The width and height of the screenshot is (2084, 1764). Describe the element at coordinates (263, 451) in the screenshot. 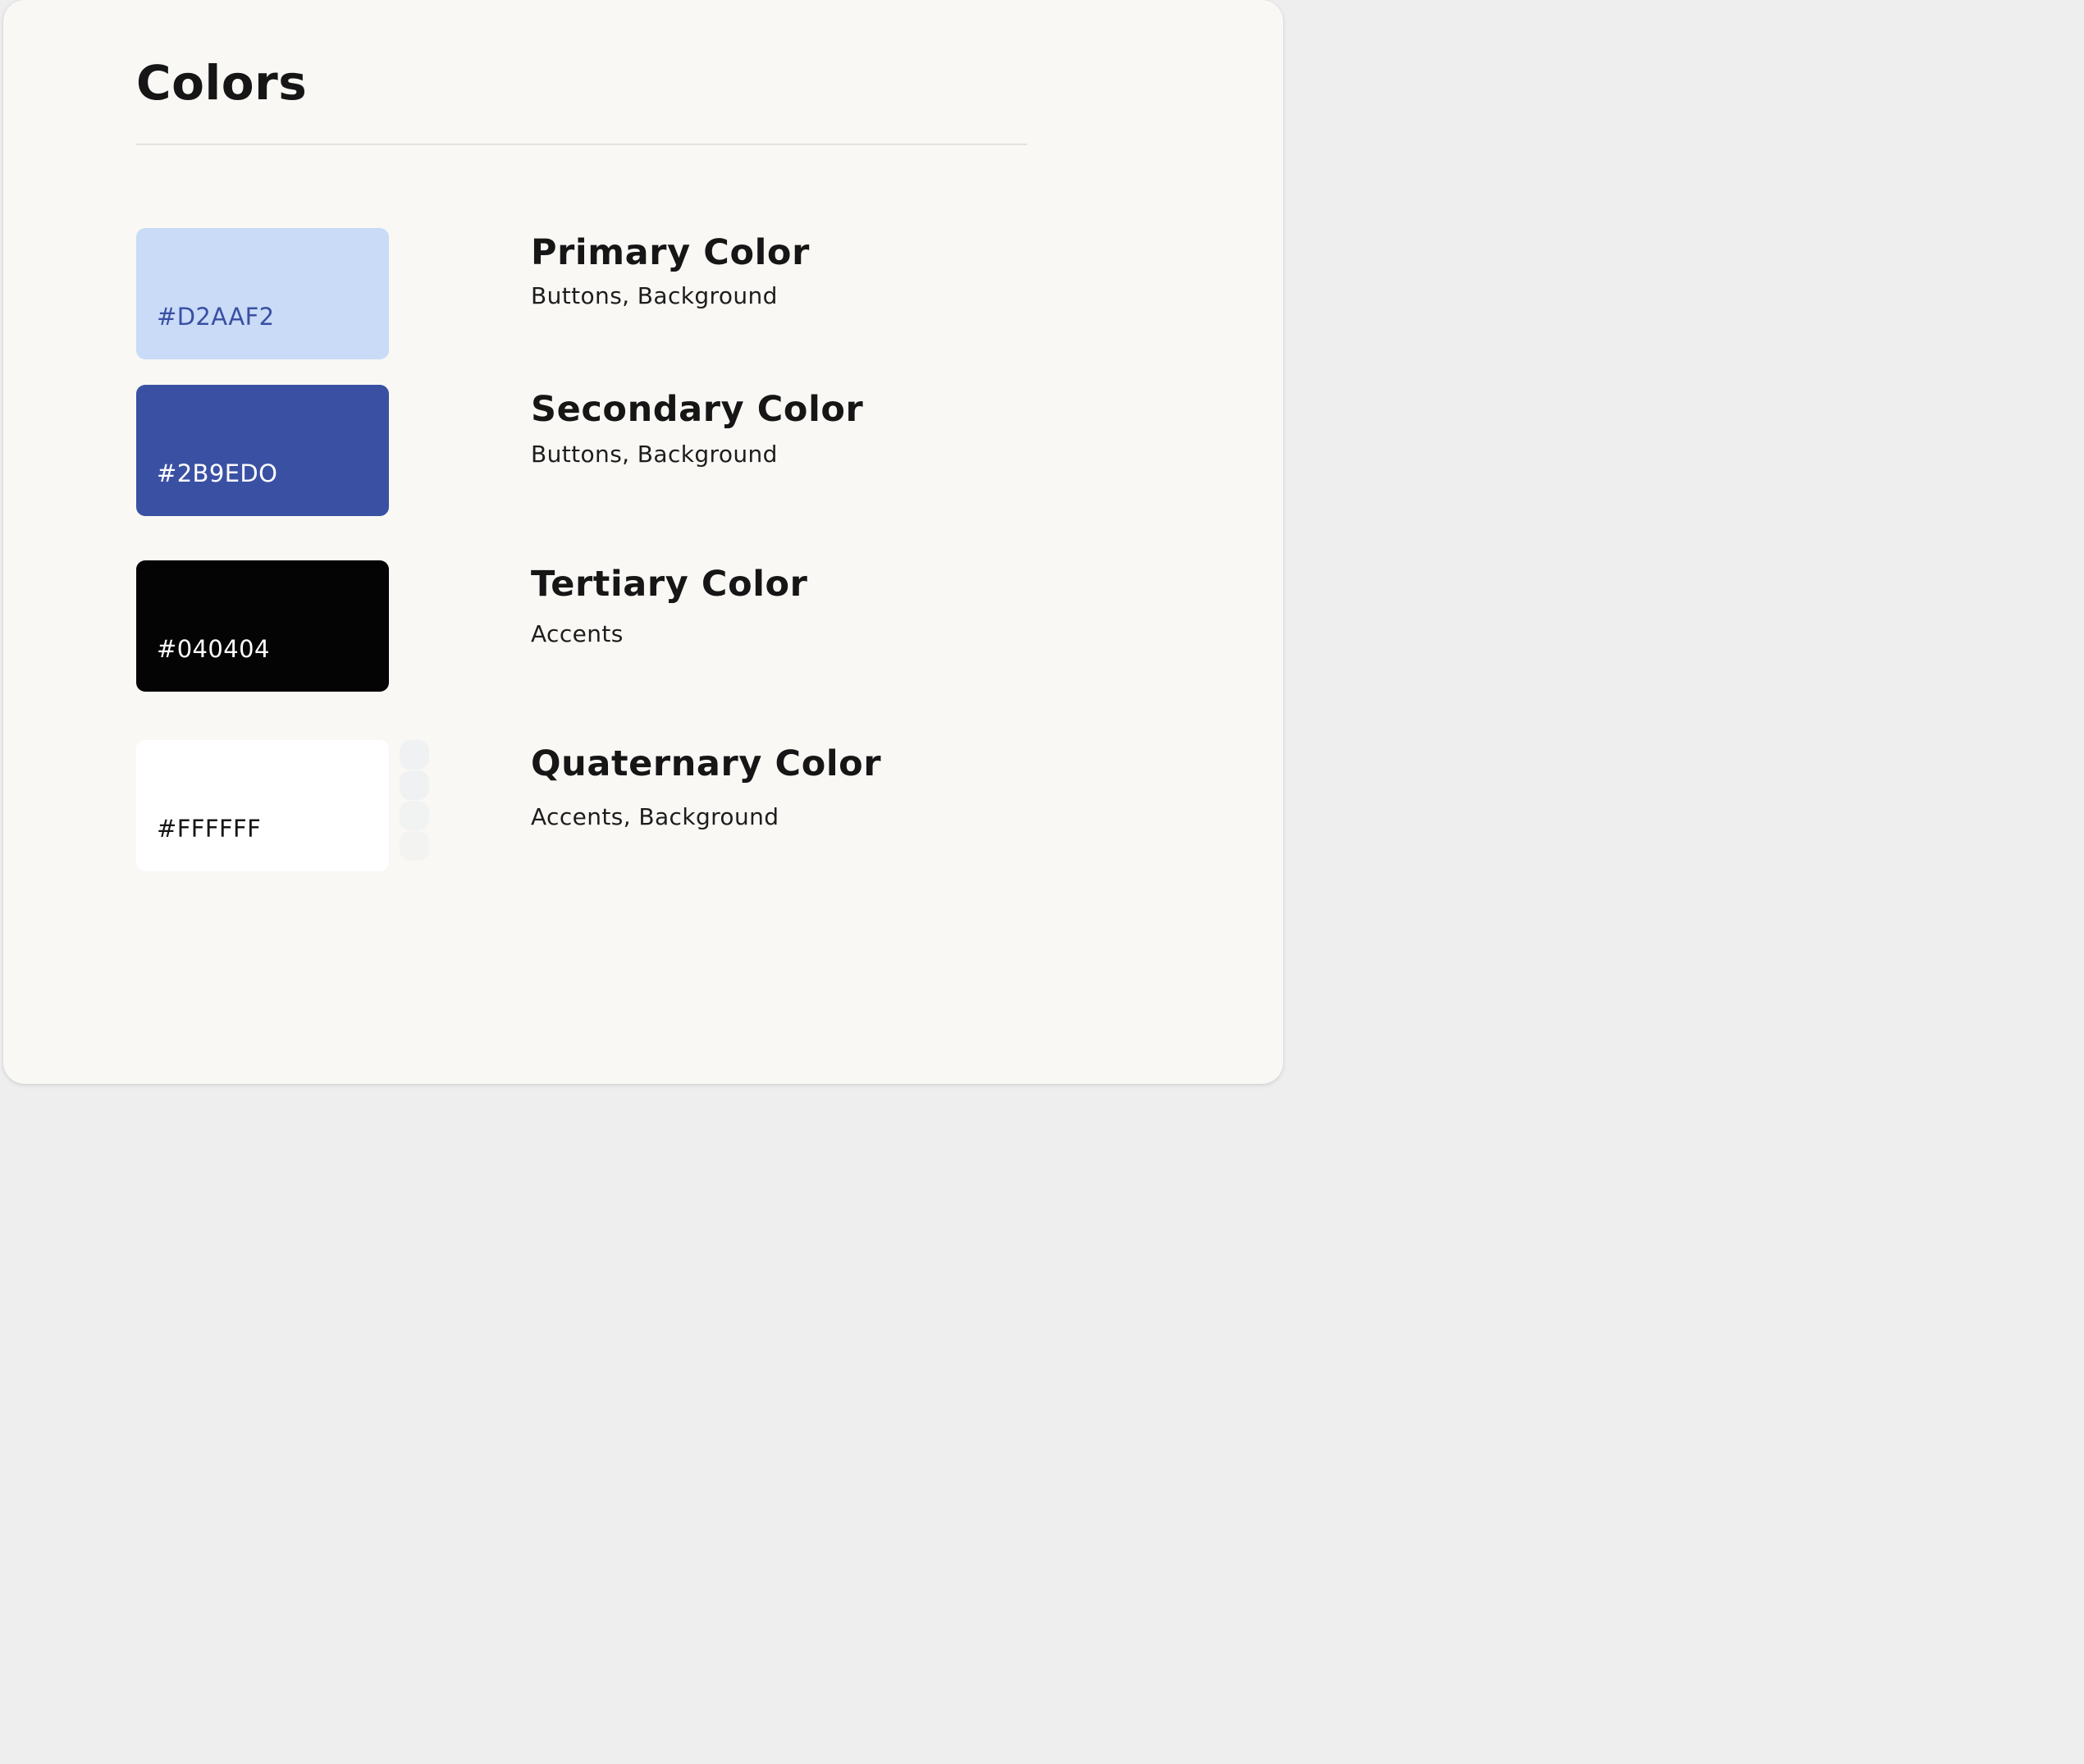

I see `secondary-color-swatch: #2B9EDO` at that location.